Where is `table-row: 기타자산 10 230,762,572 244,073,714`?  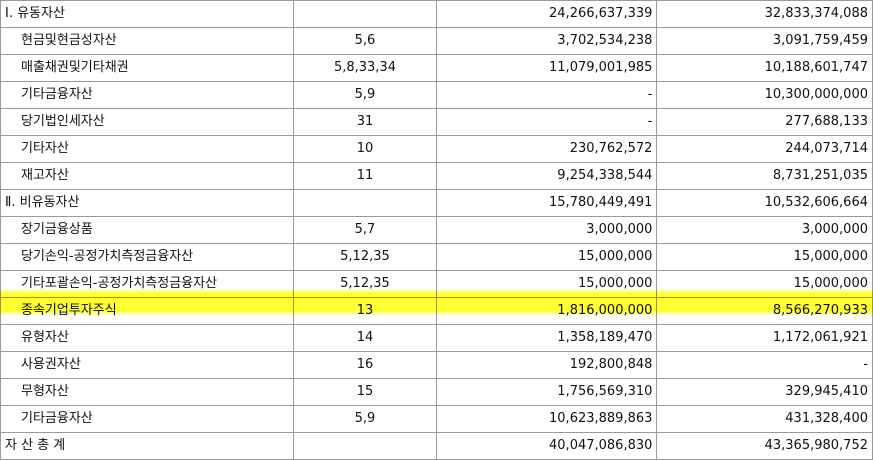
table-row: 기타자산 10 230,762,572 244,073,714 is located at coordinates (436, 149).